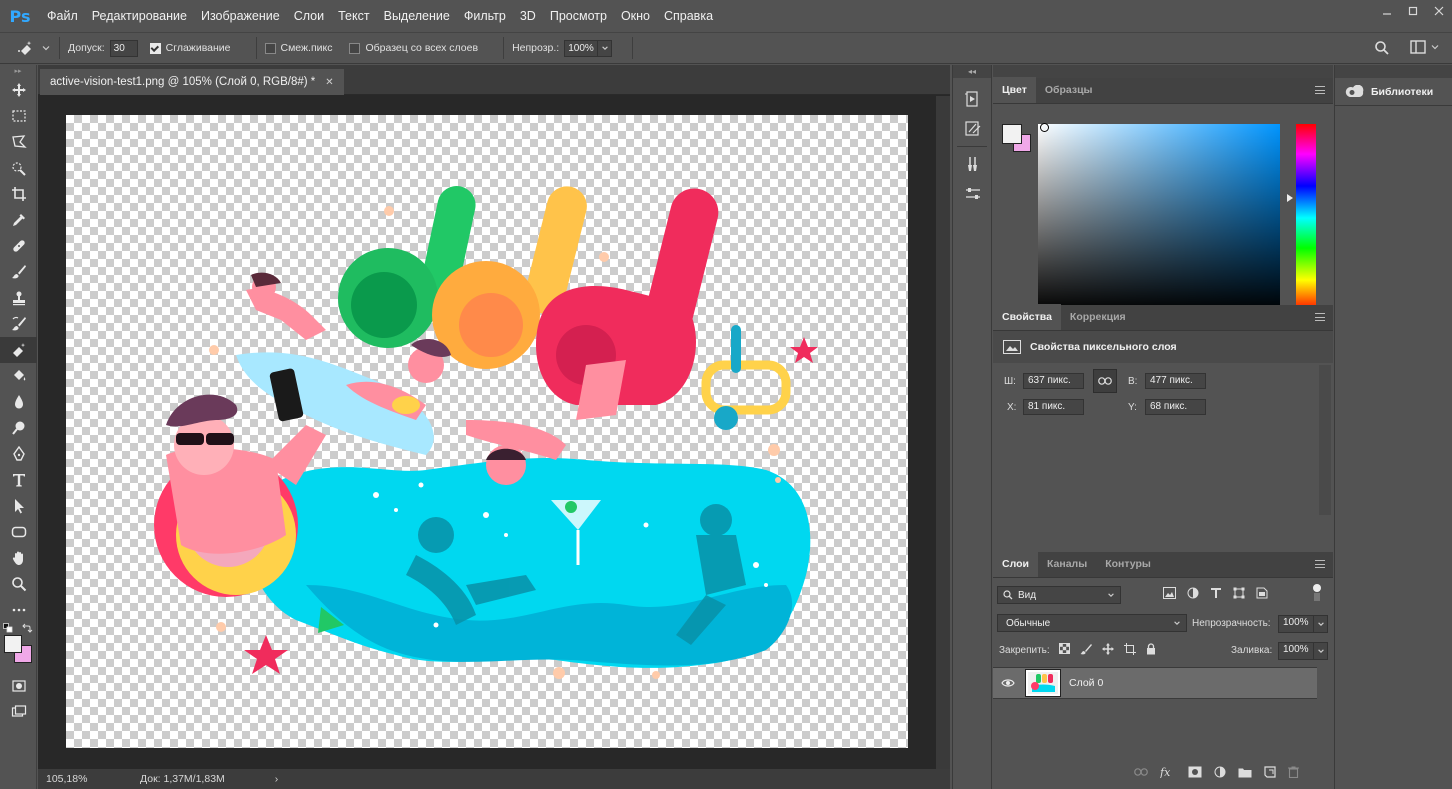  Describe the element at coordinates (1151, 649) in the screenshot. I see `lock-all-icon` at that location.